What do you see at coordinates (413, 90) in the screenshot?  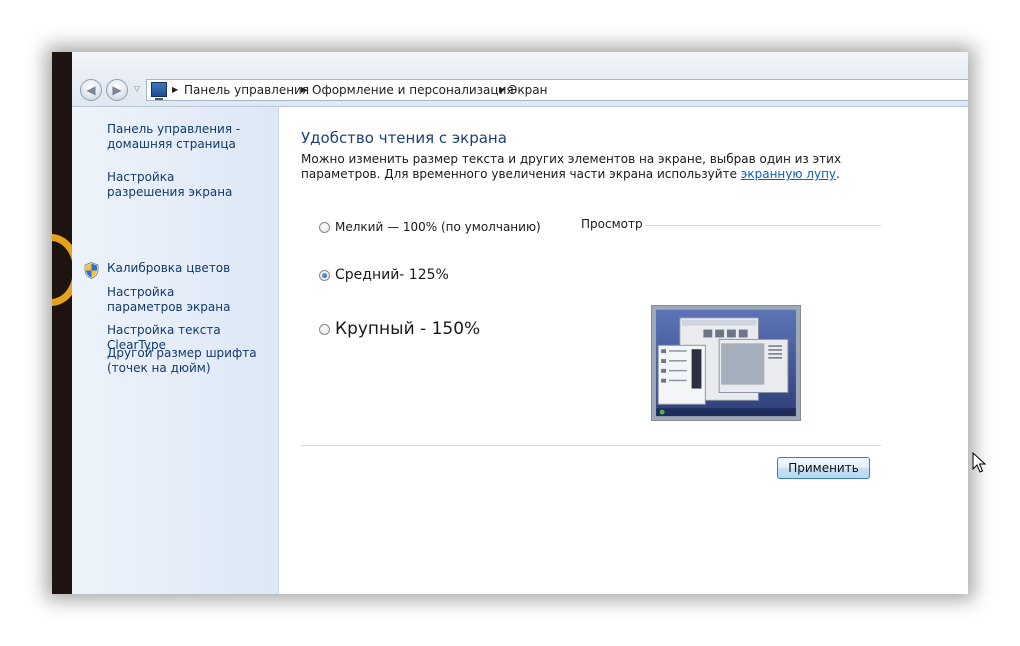 I see `breadcrumb-appearance: Оформление и персонализация` at bounding box center [413, 90].